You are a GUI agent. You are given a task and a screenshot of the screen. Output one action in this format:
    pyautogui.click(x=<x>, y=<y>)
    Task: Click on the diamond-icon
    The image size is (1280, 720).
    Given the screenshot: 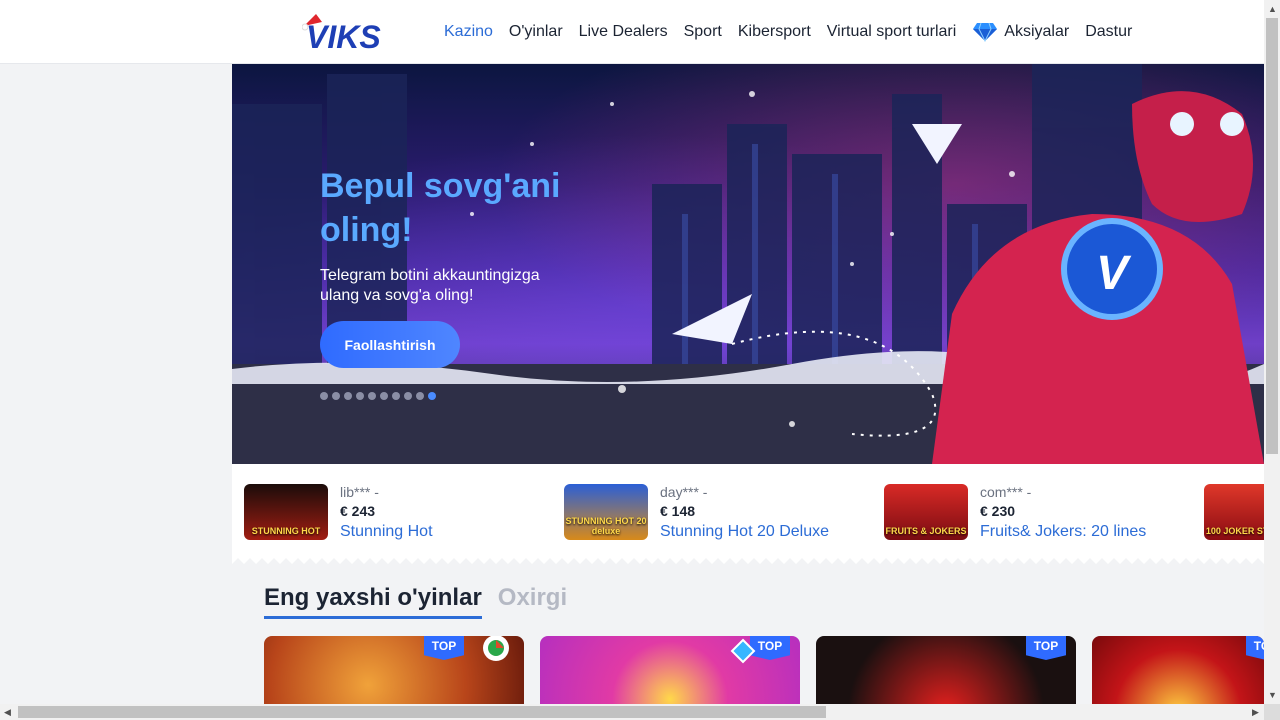 What is the action you would take?
    pyautogui.click(x=985, y=32)
    